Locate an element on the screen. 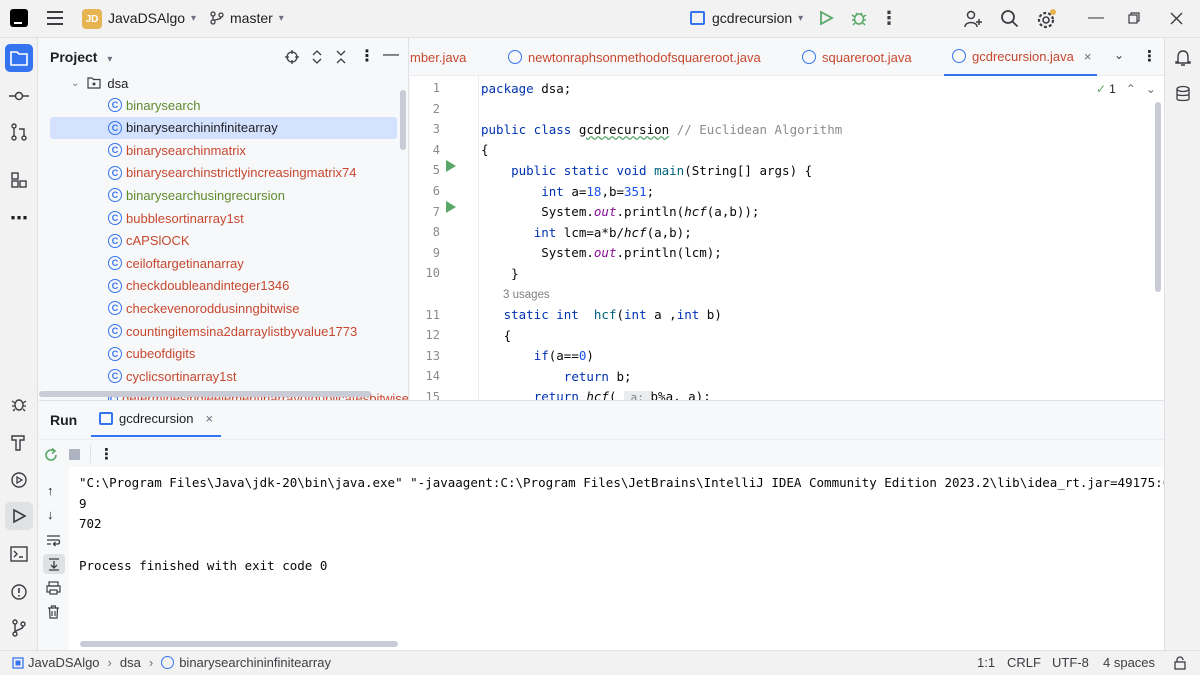 This screenshot has width=1200, height=675. restore-window-icon is located at coordinates (1134, 18).